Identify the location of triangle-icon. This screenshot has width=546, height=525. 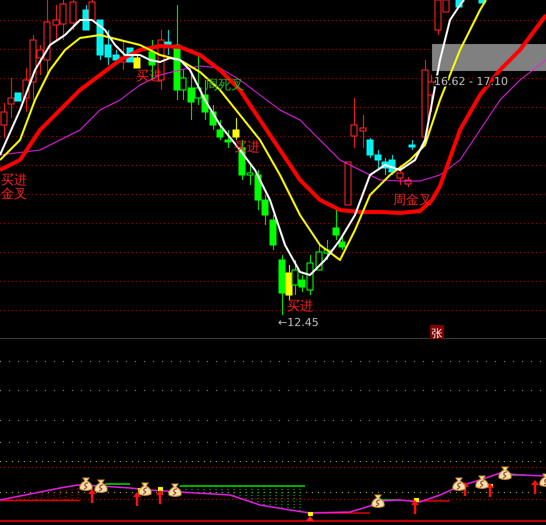
(310, 518).